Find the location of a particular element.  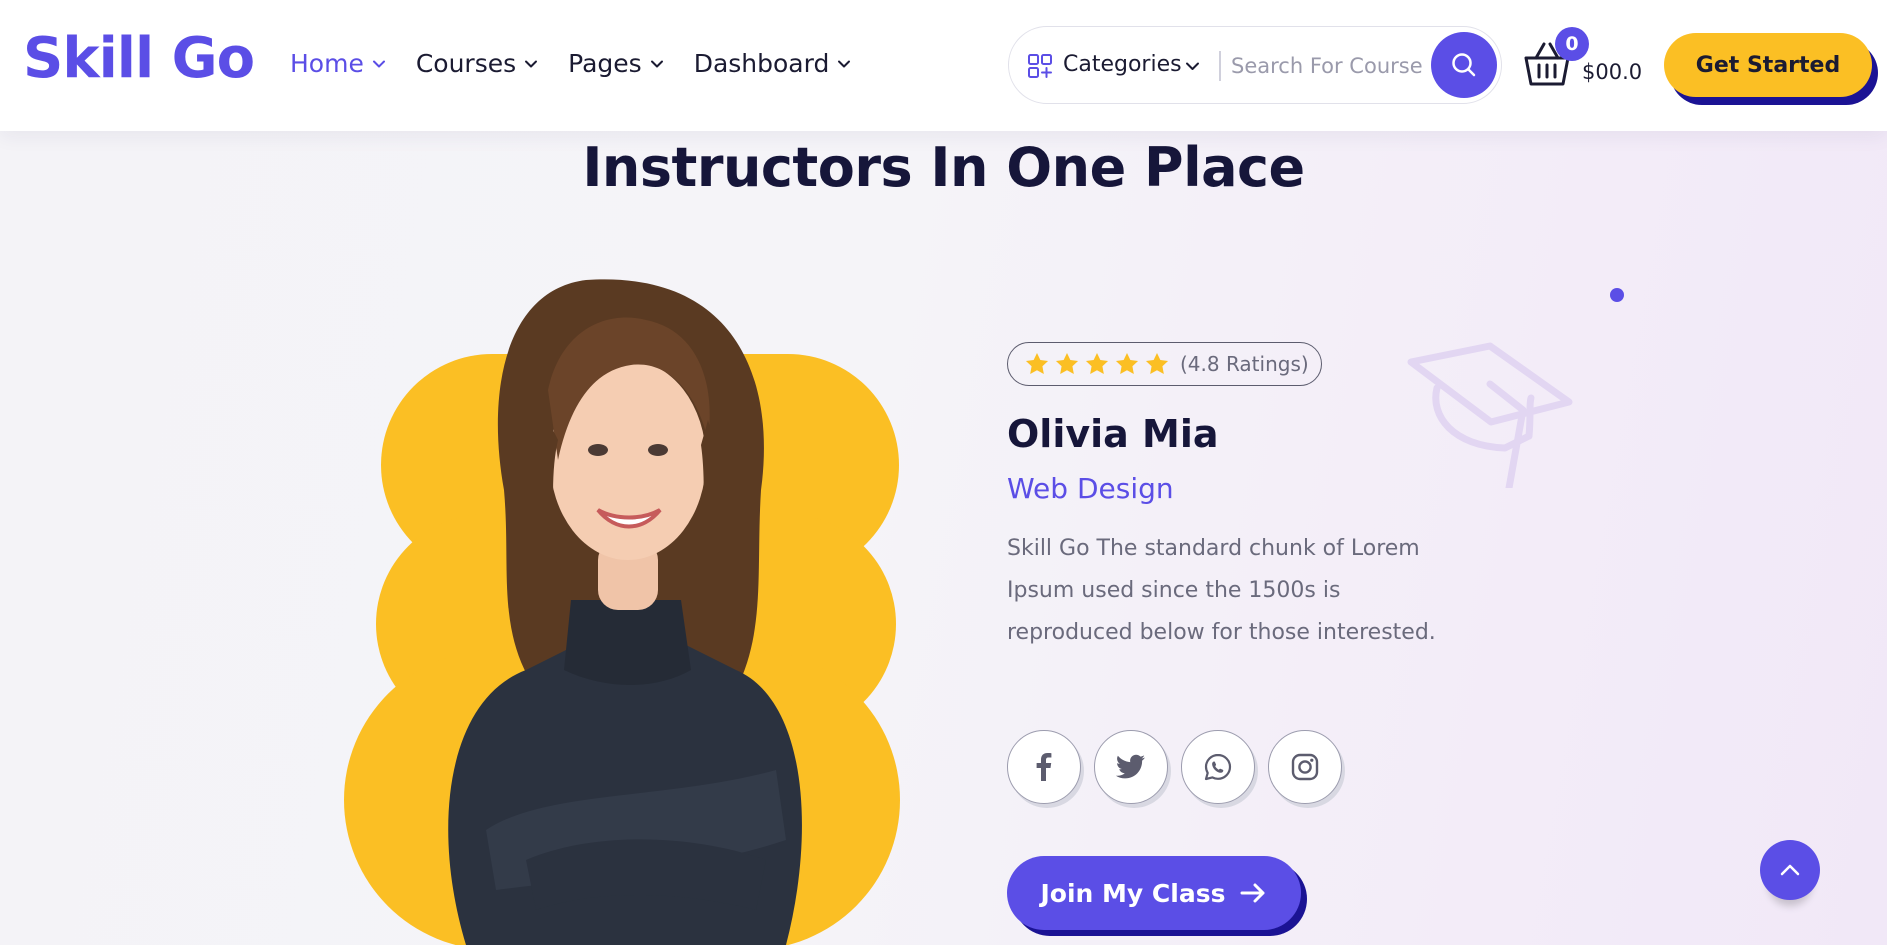

search-icon is located at coordinates (1464, 65).